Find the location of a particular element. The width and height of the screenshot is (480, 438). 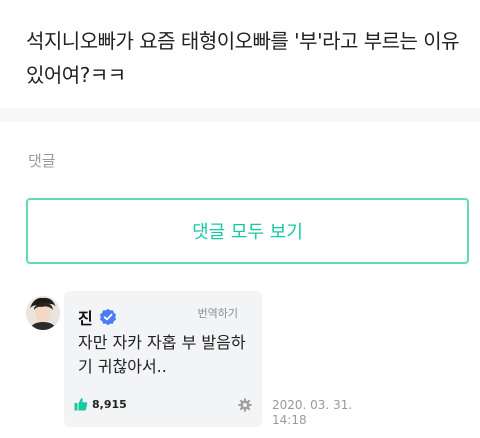

thumbs-up-icon is located at coordinates (81, 404).